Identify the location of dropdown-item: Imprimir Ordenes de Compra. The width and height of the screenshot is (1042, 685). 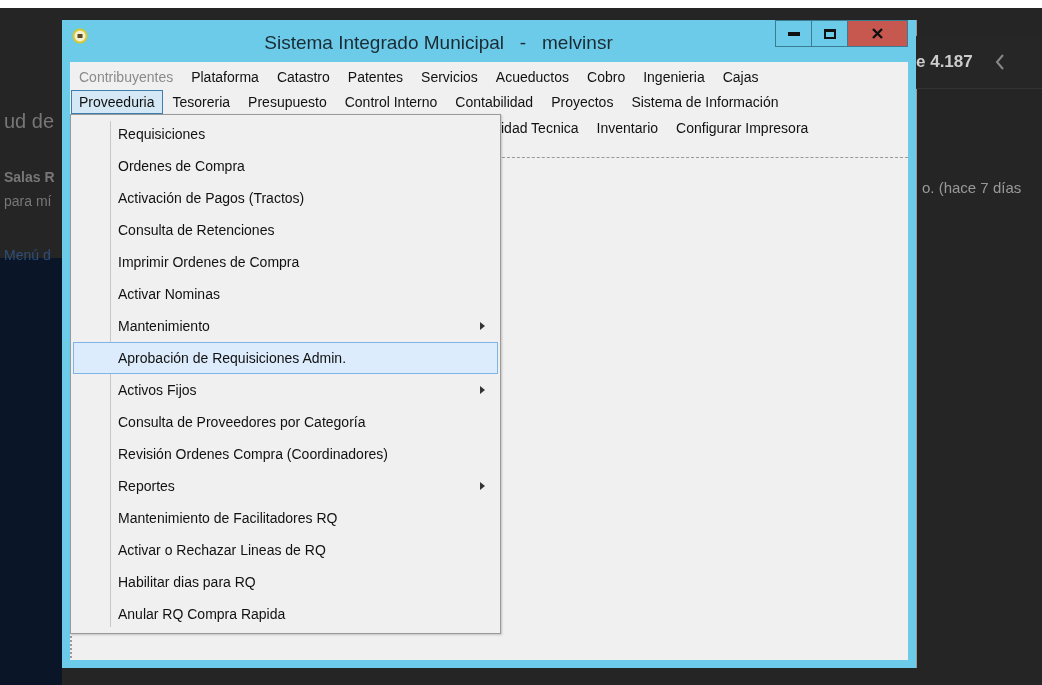
(285, 262).